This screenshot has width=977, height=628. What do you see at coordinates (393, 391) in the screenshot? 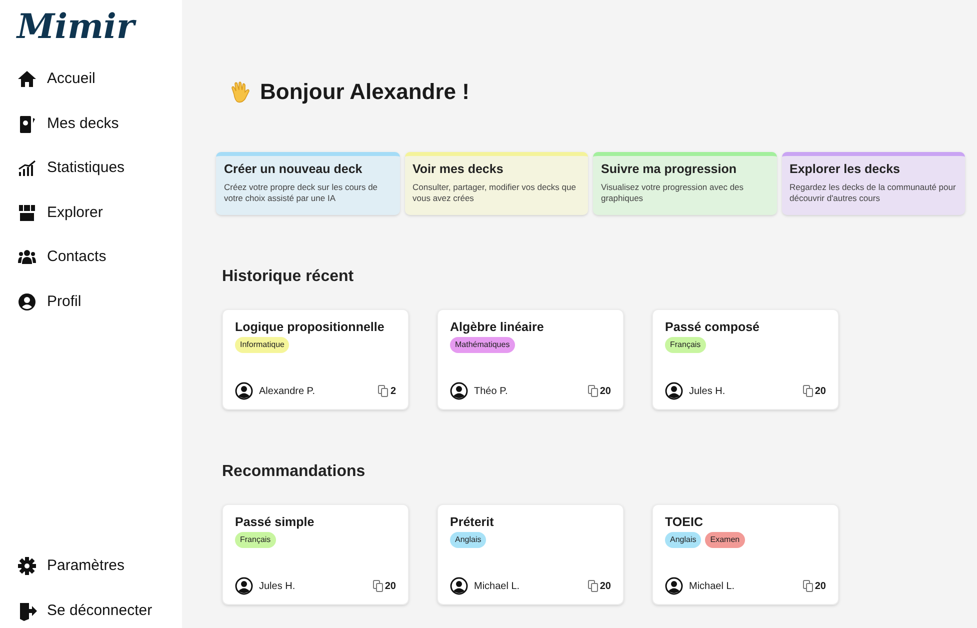
I see `card-count: 2` at bounding box center [393, 391].